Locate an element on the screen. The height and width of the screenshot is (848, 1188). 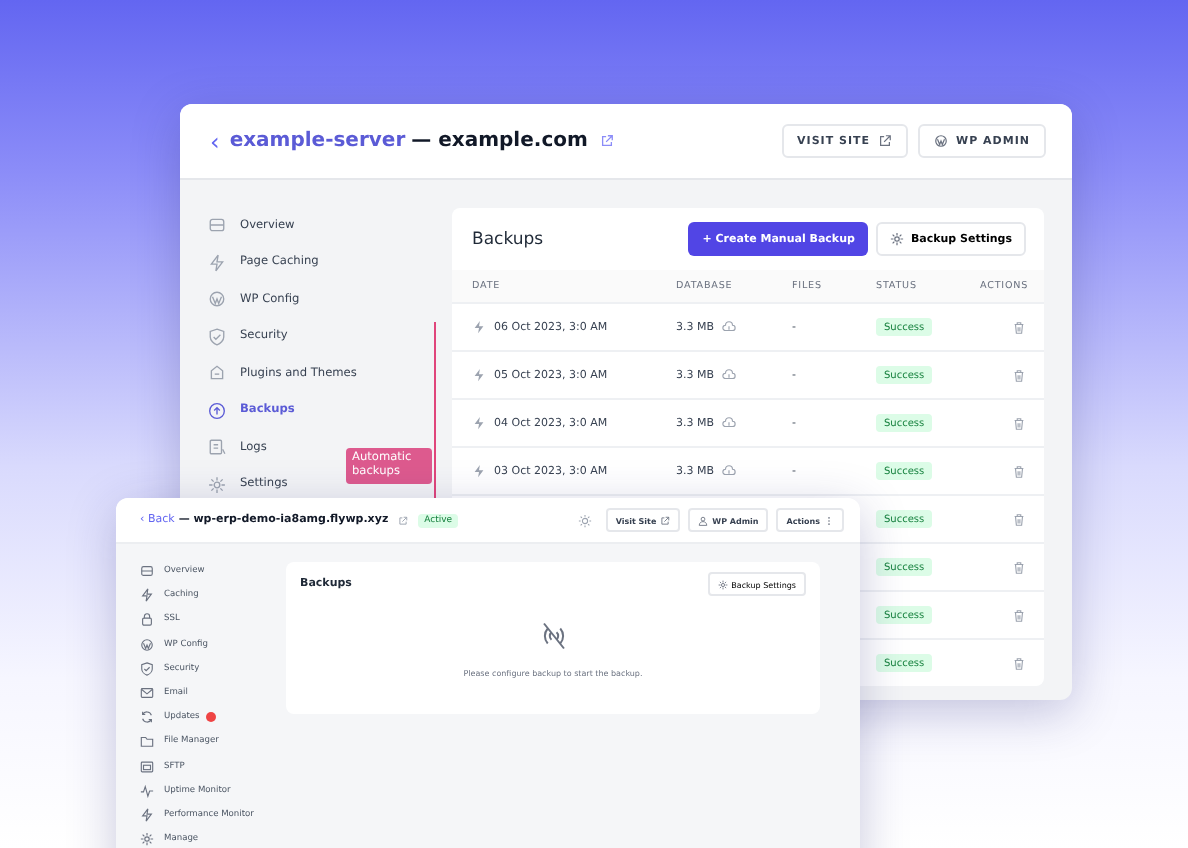
lock-icon is located at coordinates (147, 619).